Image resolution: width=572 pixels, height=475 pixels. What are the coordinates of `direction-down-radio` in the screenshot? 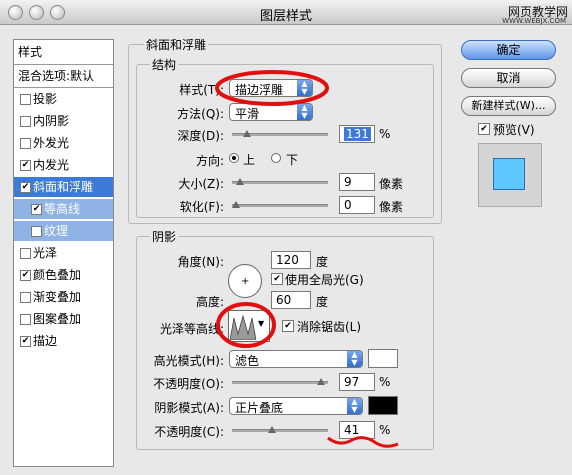 It's located at (276, 158).